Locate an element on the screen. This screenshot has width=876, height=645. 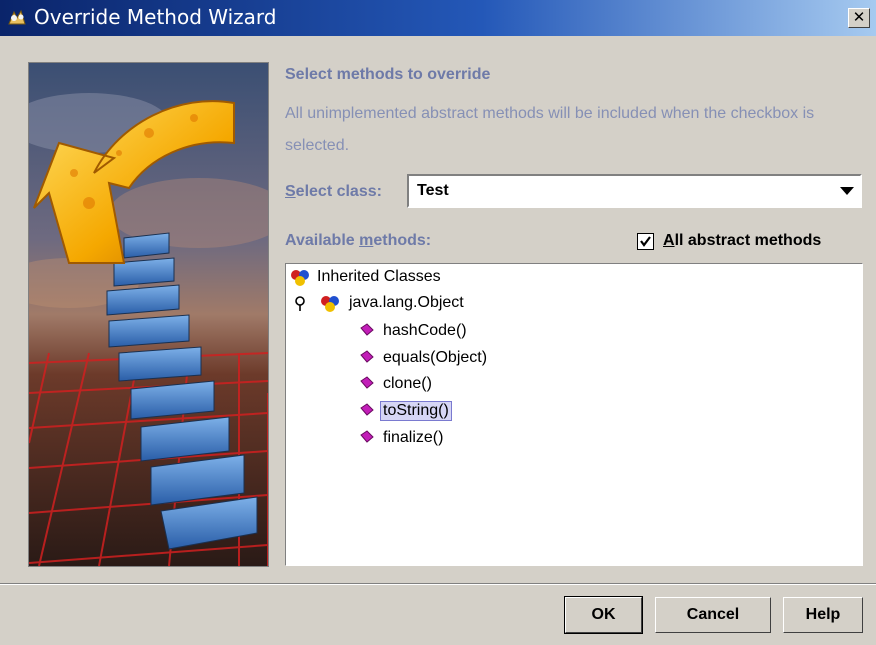
all-abstract-methods-checkbox is located at coordinates (645, 241).